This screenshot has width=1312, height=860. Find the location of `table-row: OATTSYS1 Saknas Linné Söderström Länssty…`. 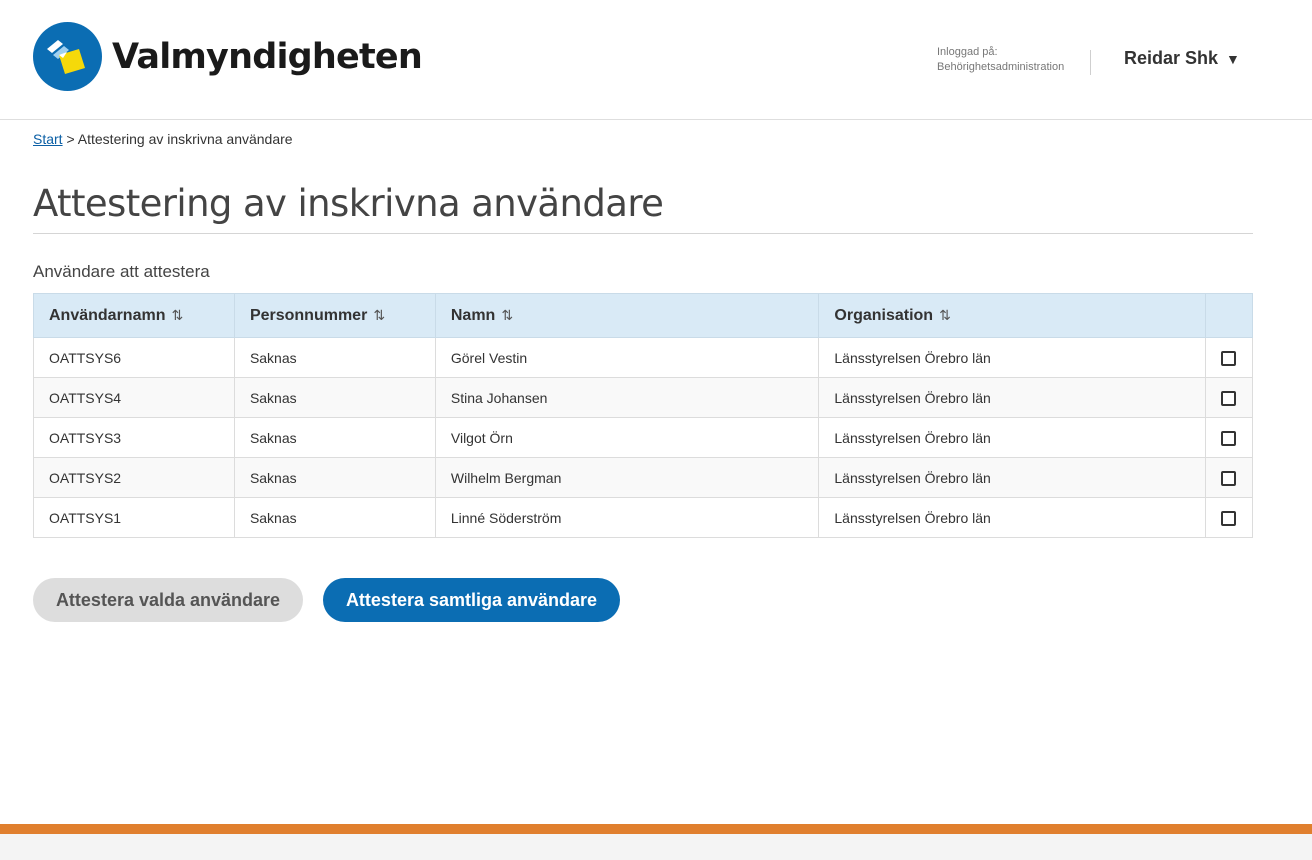

table-row: OATTSYS1 Saknas Linné Söderström Länssty… is located at coordinates (643, 517).